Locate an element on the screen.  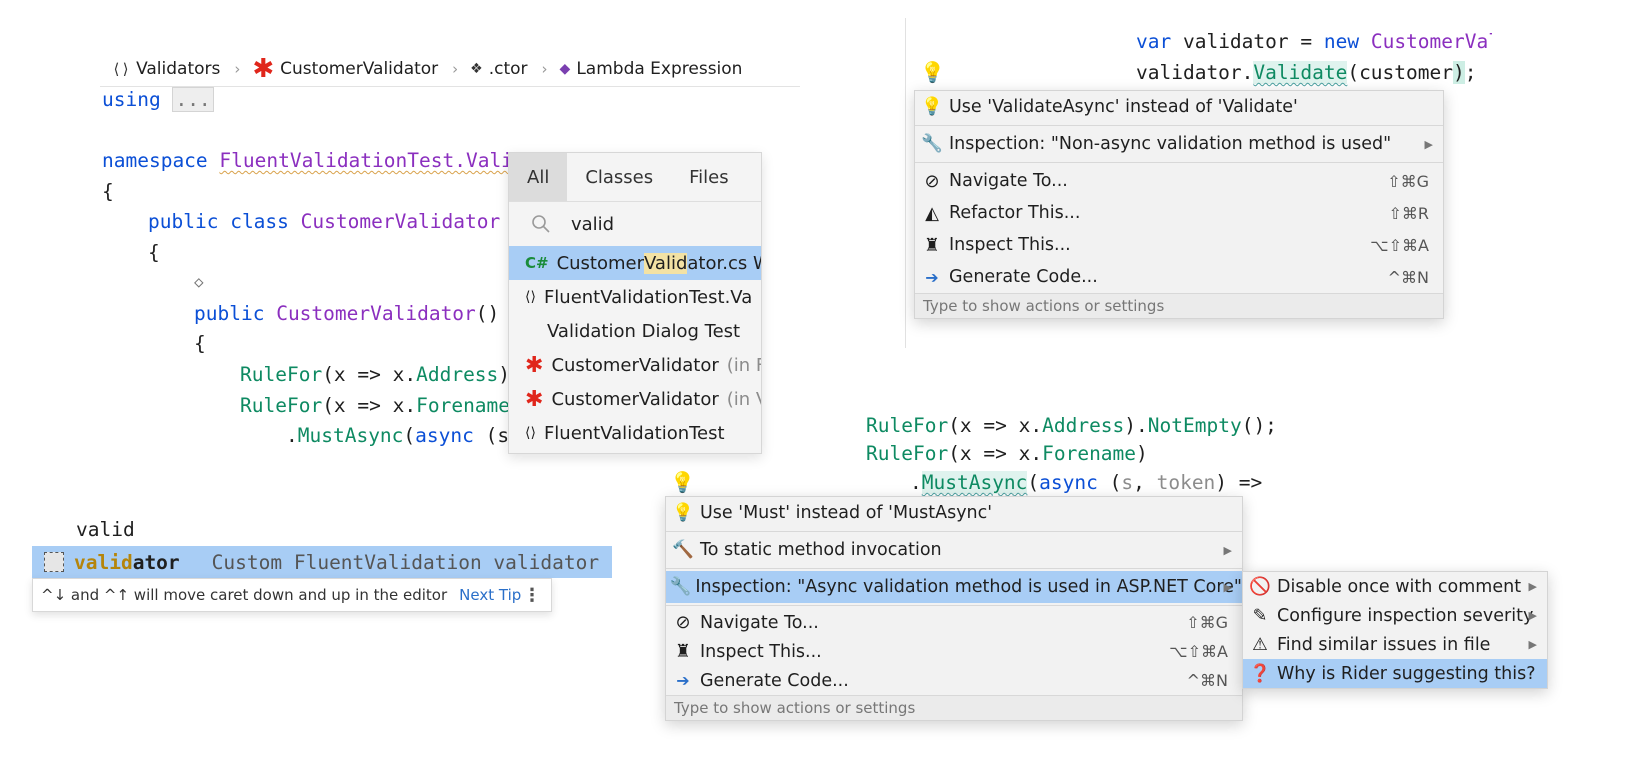
search-input-row: valid is located at coordinates (635, 223).